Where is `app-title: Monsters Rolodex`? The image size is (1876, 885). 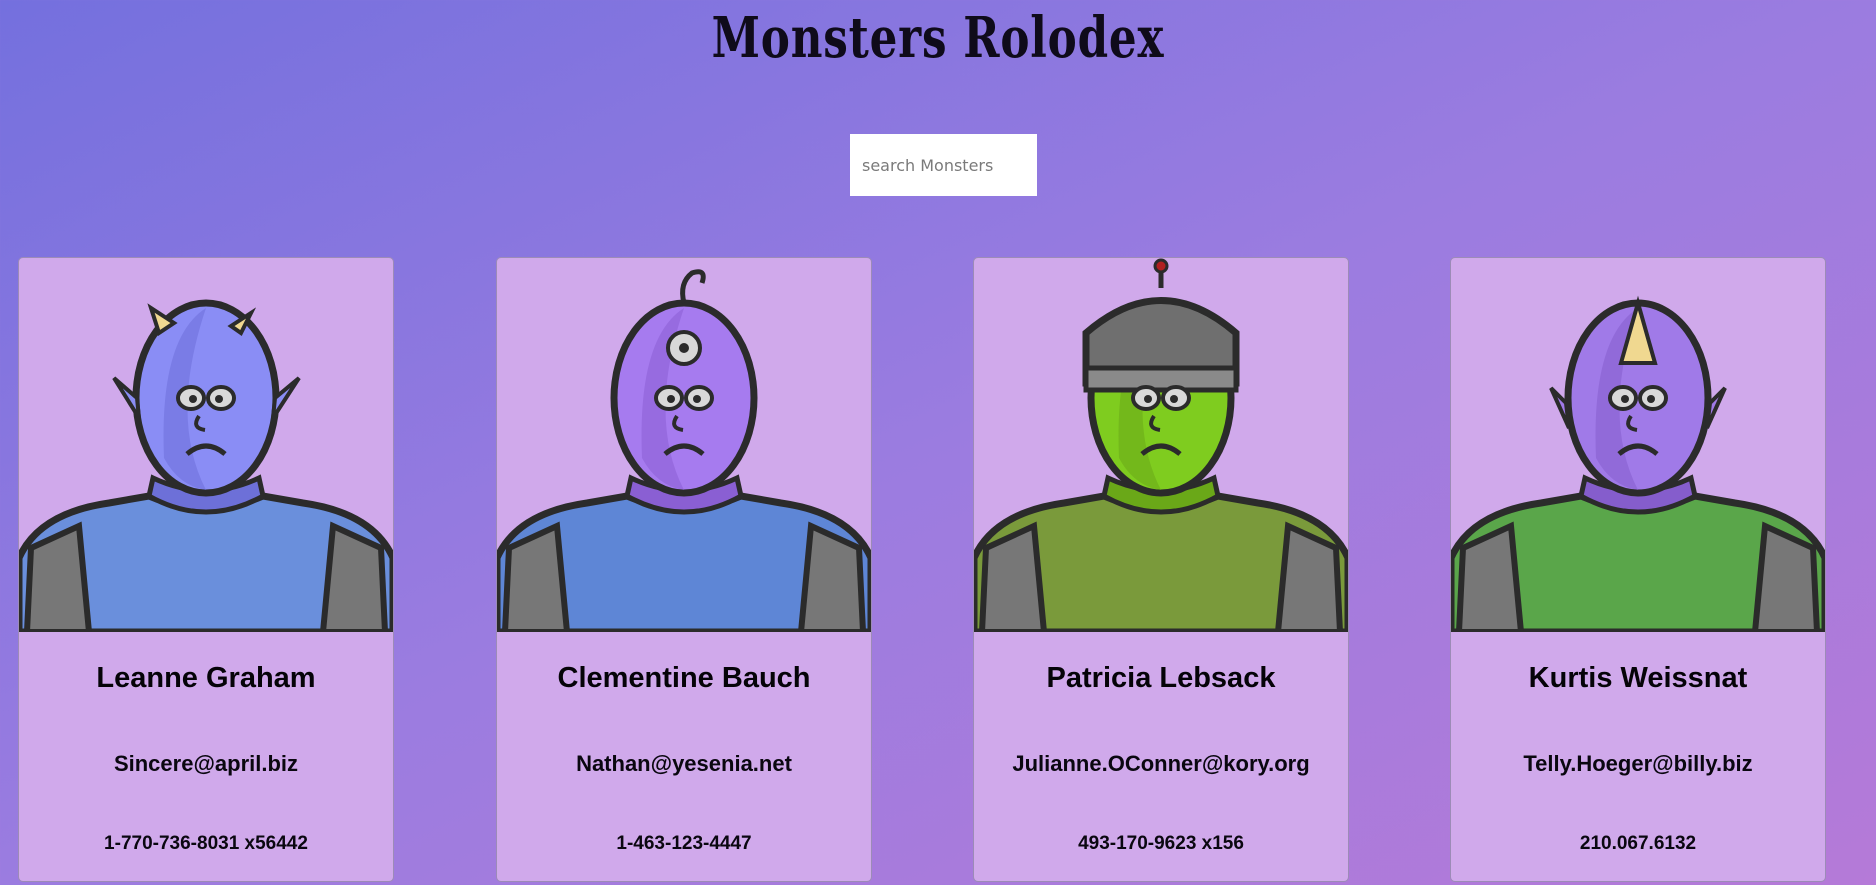
app-title: Monsters Rolodex is located at coordinates (938, 38).